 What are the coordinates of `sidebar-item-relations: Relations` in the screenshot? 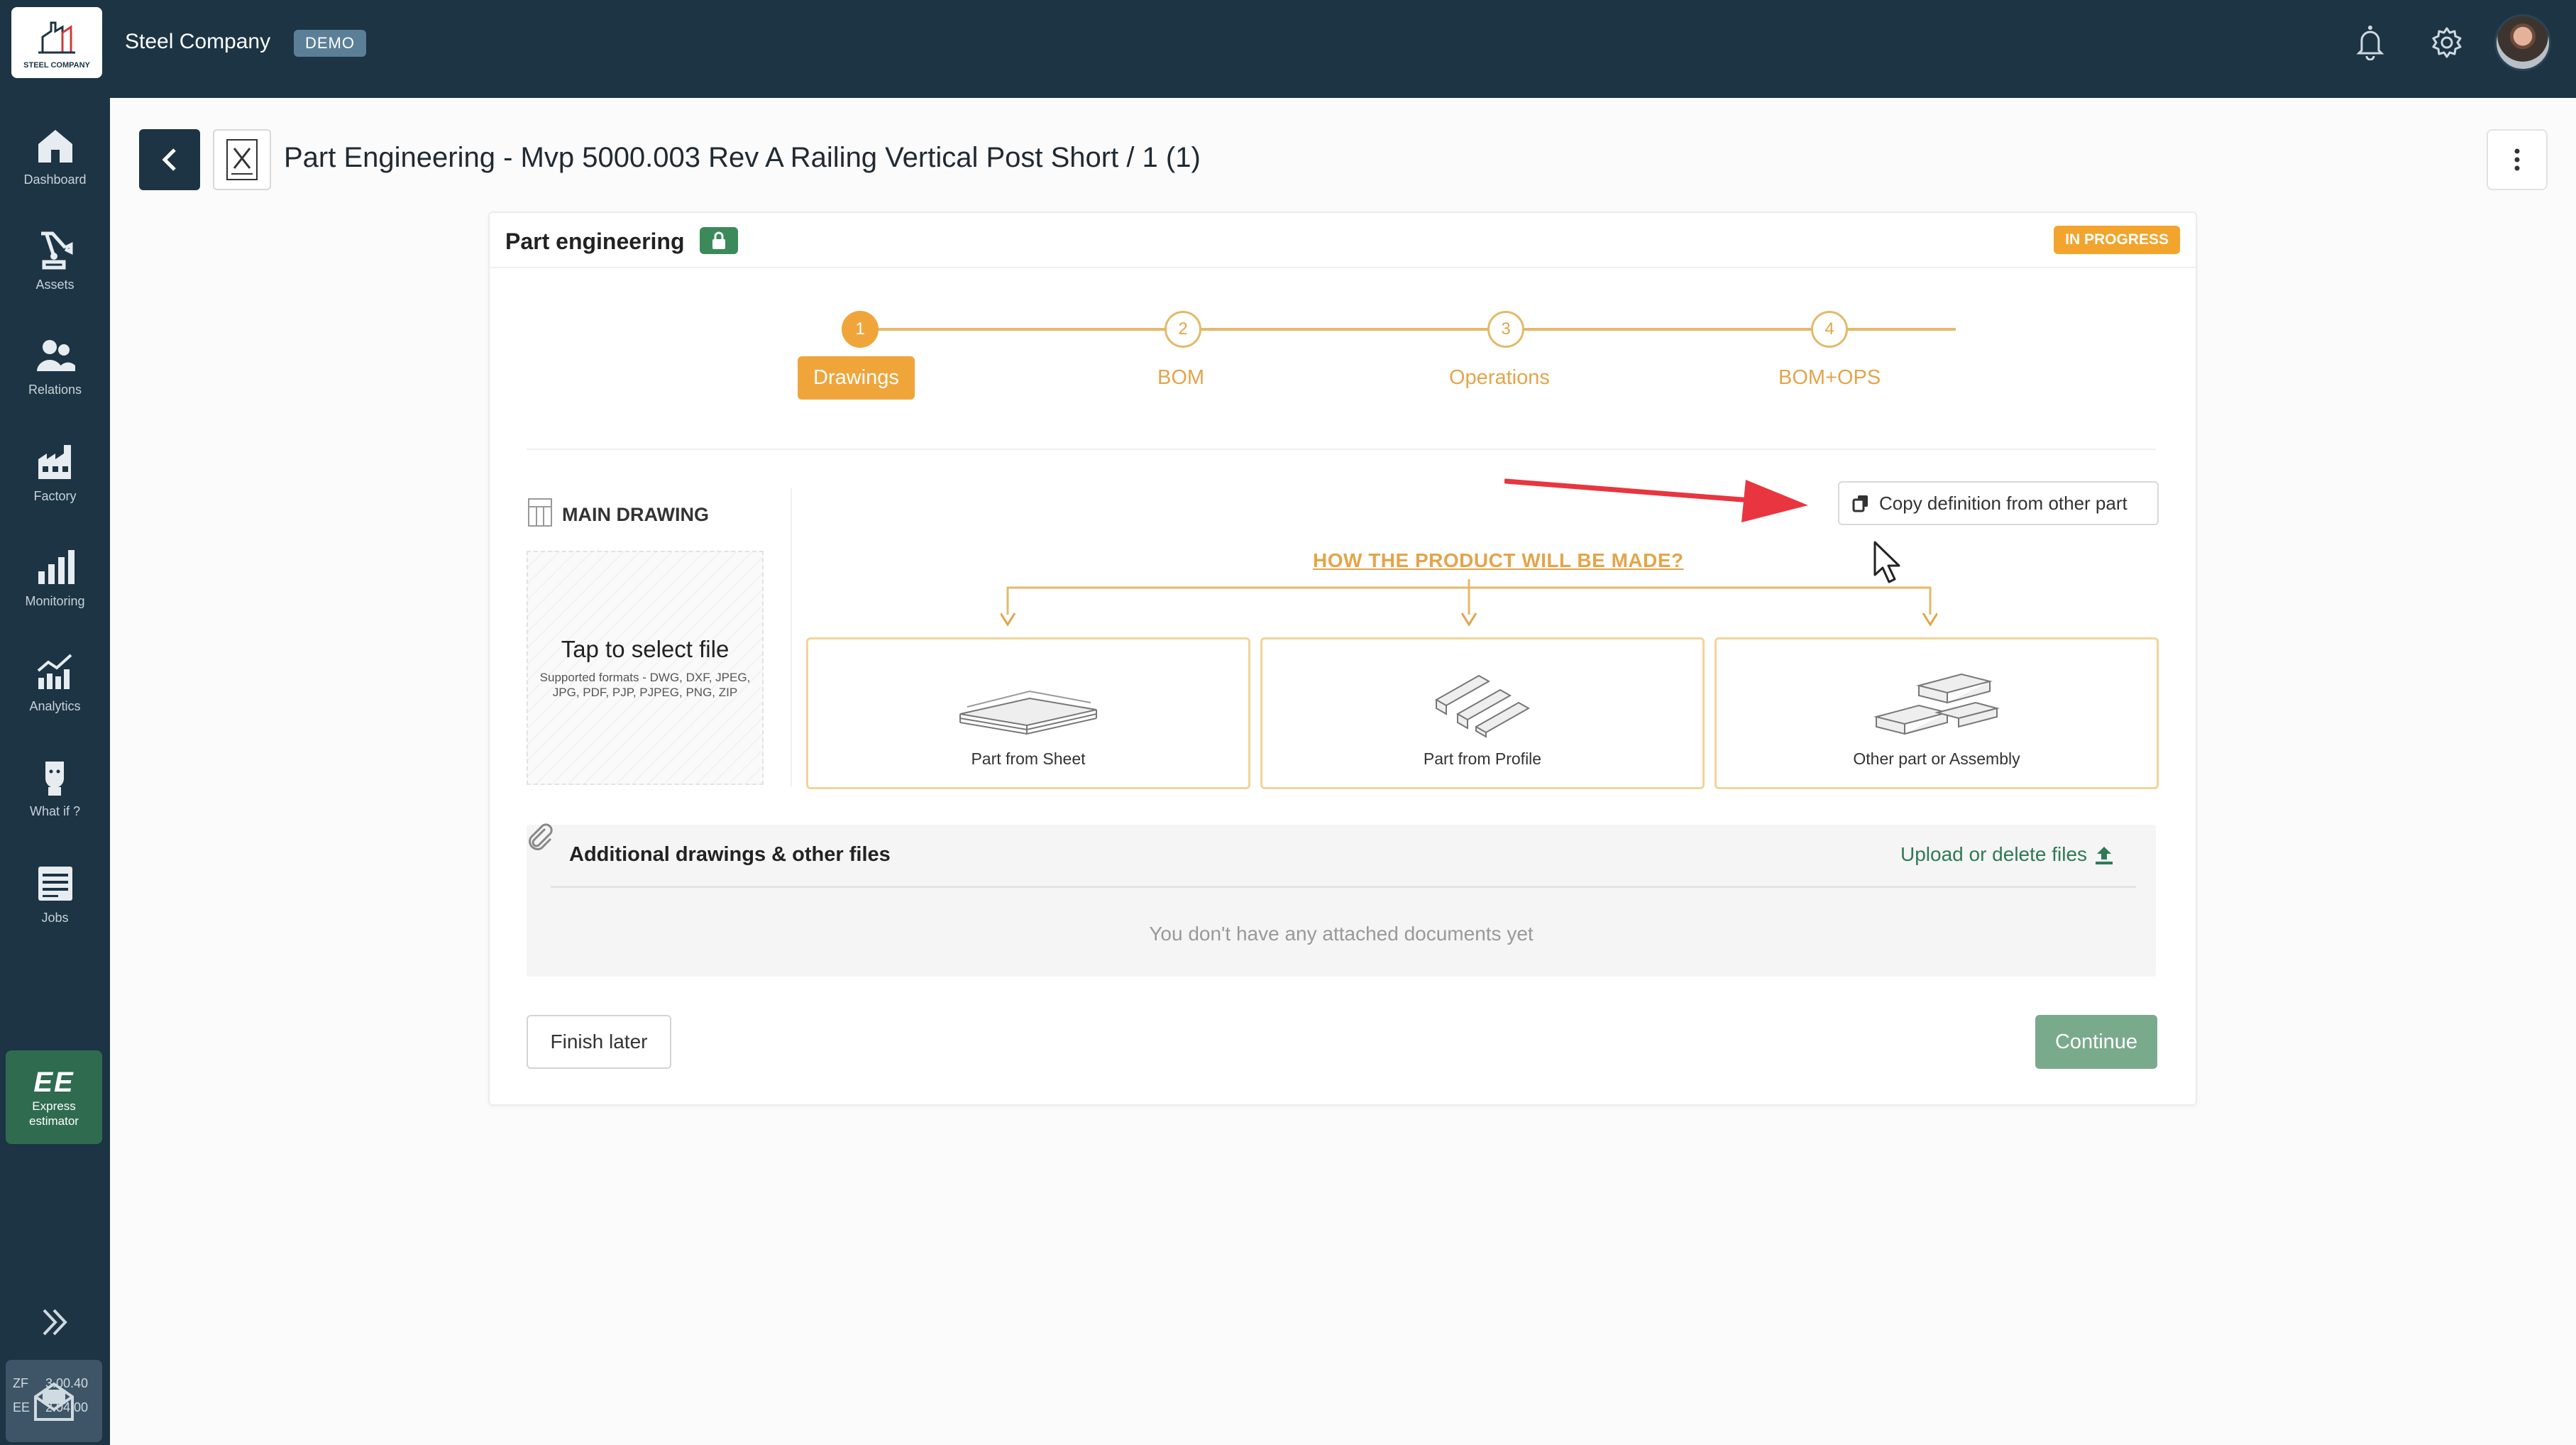 It's located at (55, 365).